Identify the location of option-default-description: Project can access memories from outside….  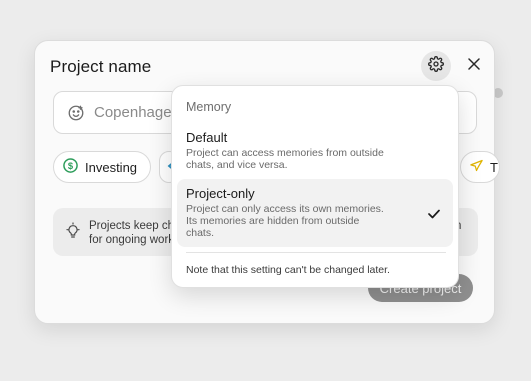
(285, 159).